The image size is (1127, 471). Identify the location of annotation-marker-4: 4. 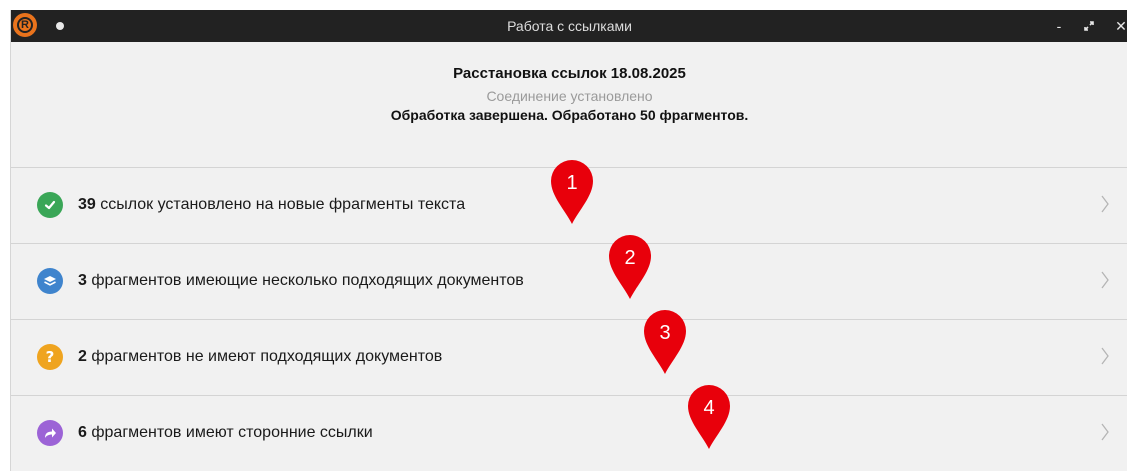
(709, 417).